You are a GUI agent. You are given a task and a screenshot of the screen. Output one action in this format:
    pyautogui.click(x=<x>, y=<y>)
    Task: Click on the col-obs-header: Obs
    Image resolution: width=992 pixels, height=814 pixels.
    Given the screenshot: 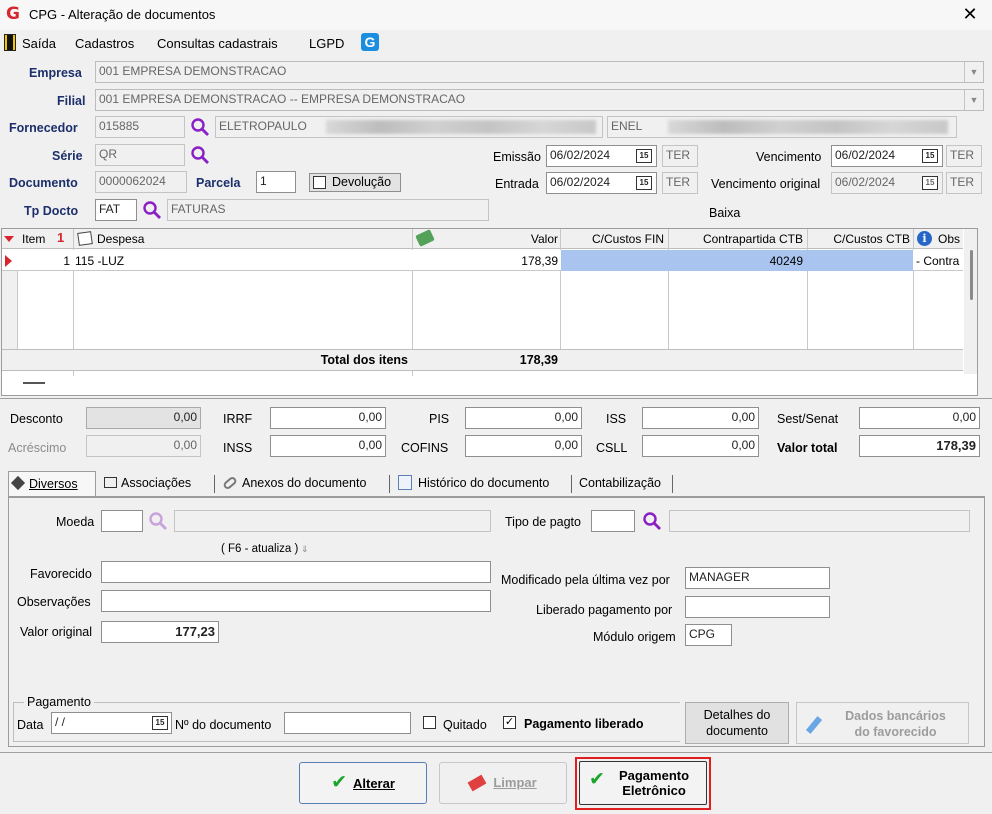 What is the action you would take?
    pyautogui.click(x=950, y=239)
    